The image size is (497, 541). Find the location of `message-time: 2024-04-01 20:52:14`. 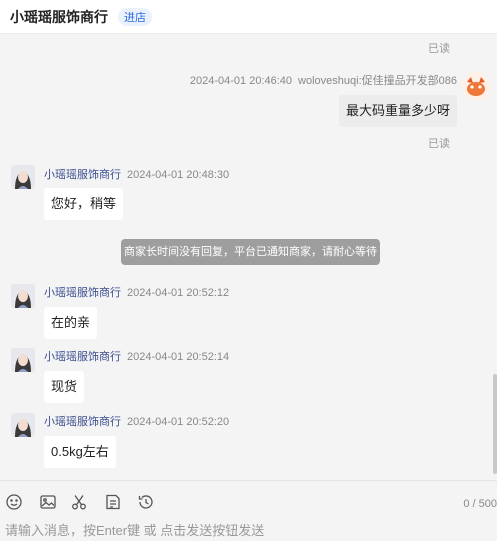

message-time: 2024-04-01 20:52:14 is located at coordinates (178, 357).